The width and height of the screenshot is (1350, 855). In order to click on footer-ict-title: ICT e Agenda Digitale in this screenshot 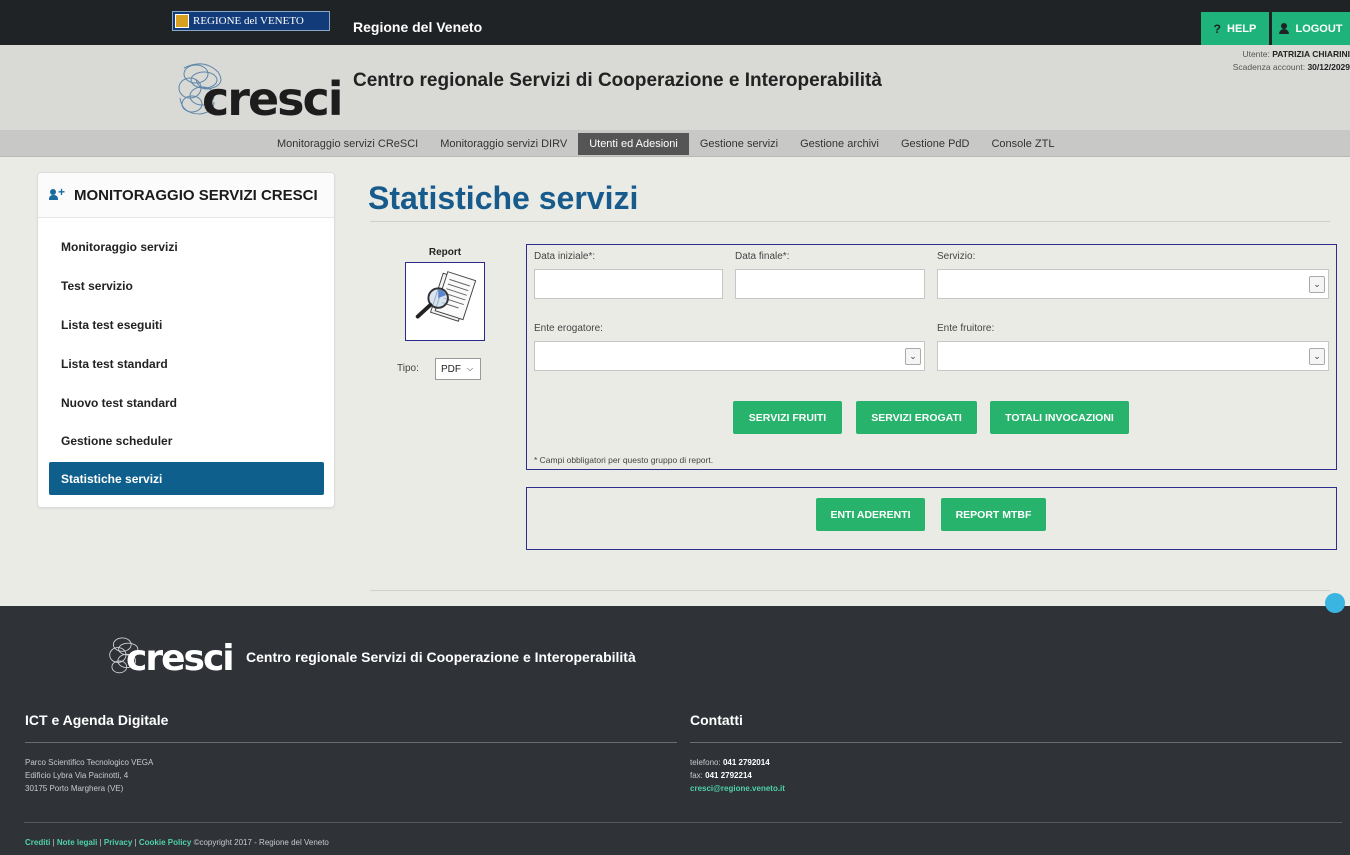, I will do `click(97, 720)`.